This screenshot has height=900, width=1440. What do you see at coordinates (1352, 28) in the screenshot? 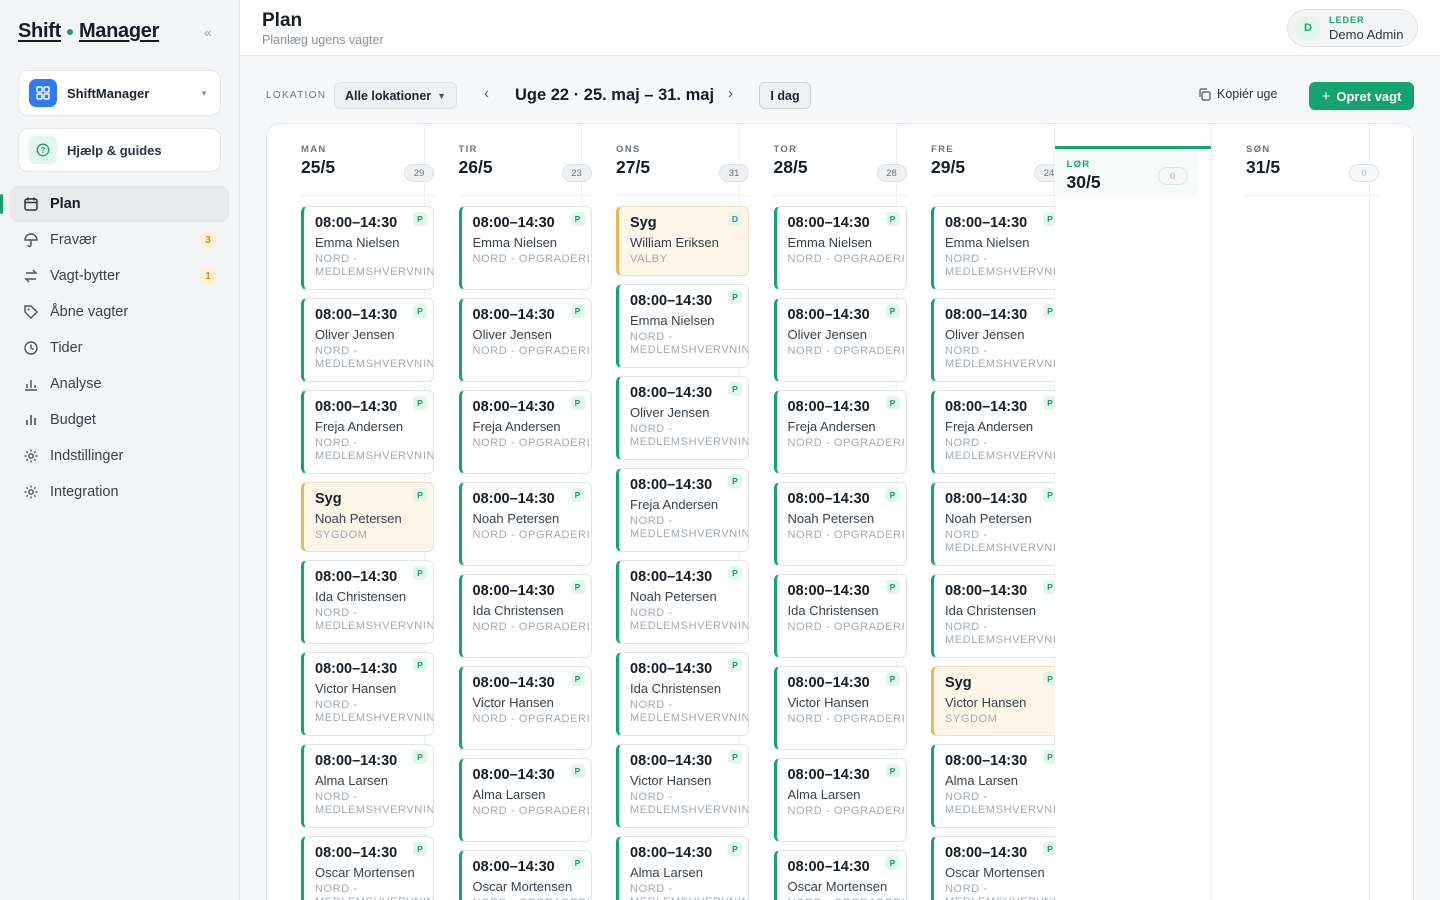
I see `user-menu: D LEDER Demo Admin` at bounding box center [1352, 28].